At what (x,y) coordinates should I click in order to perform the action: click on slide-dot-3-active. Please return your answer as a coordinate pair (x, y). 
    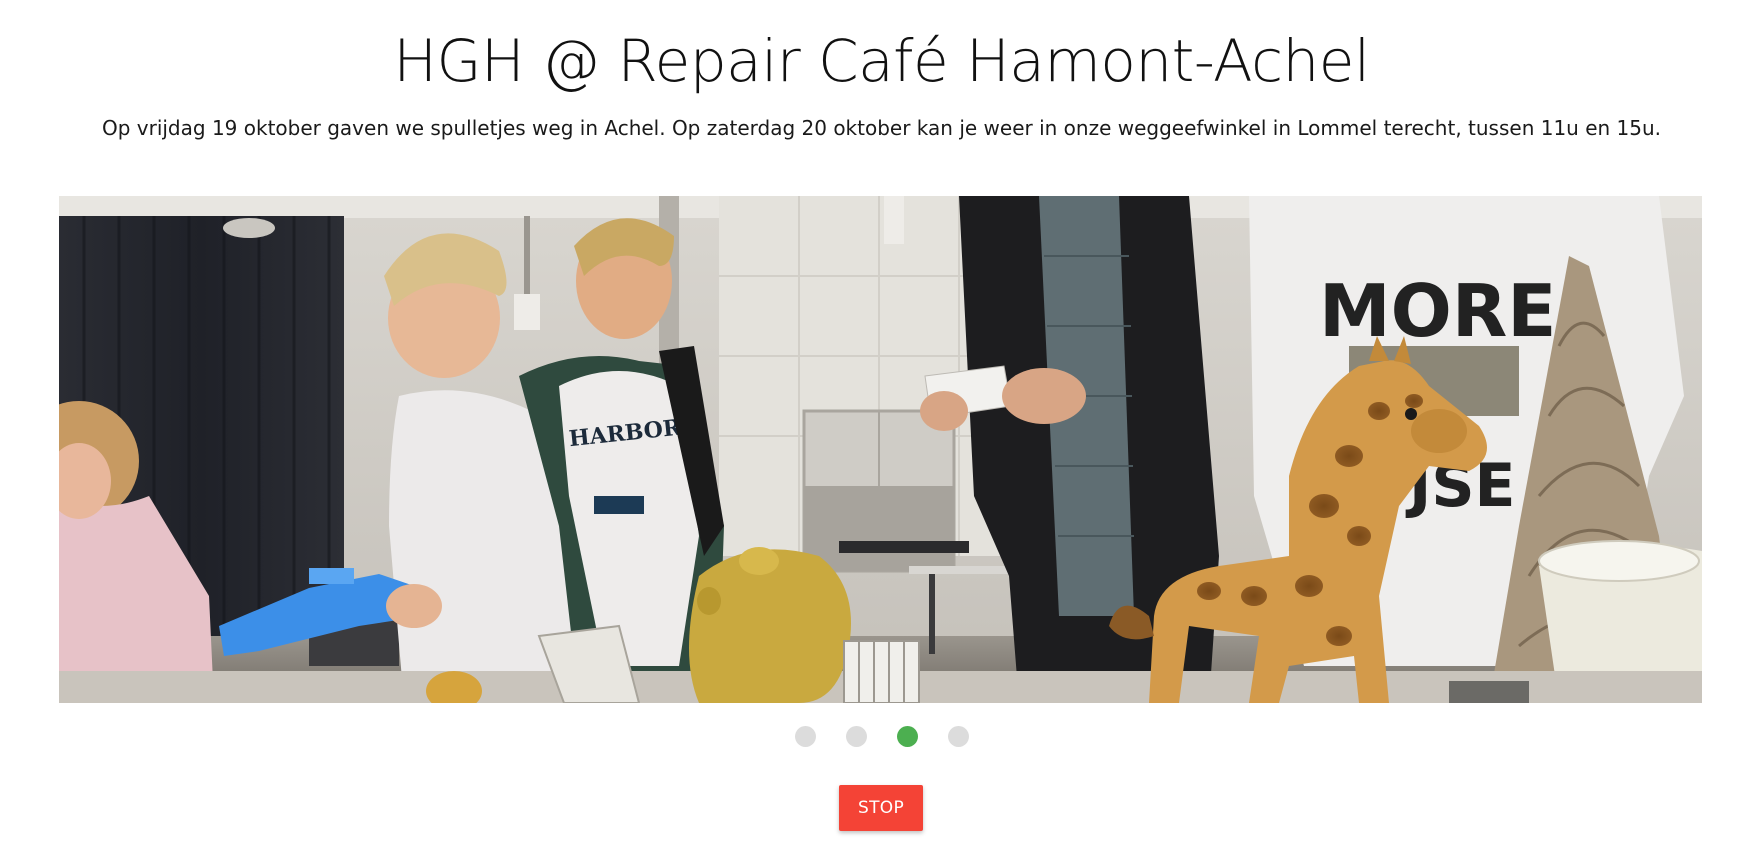
    Looking at the image, I should click on (907, 736).